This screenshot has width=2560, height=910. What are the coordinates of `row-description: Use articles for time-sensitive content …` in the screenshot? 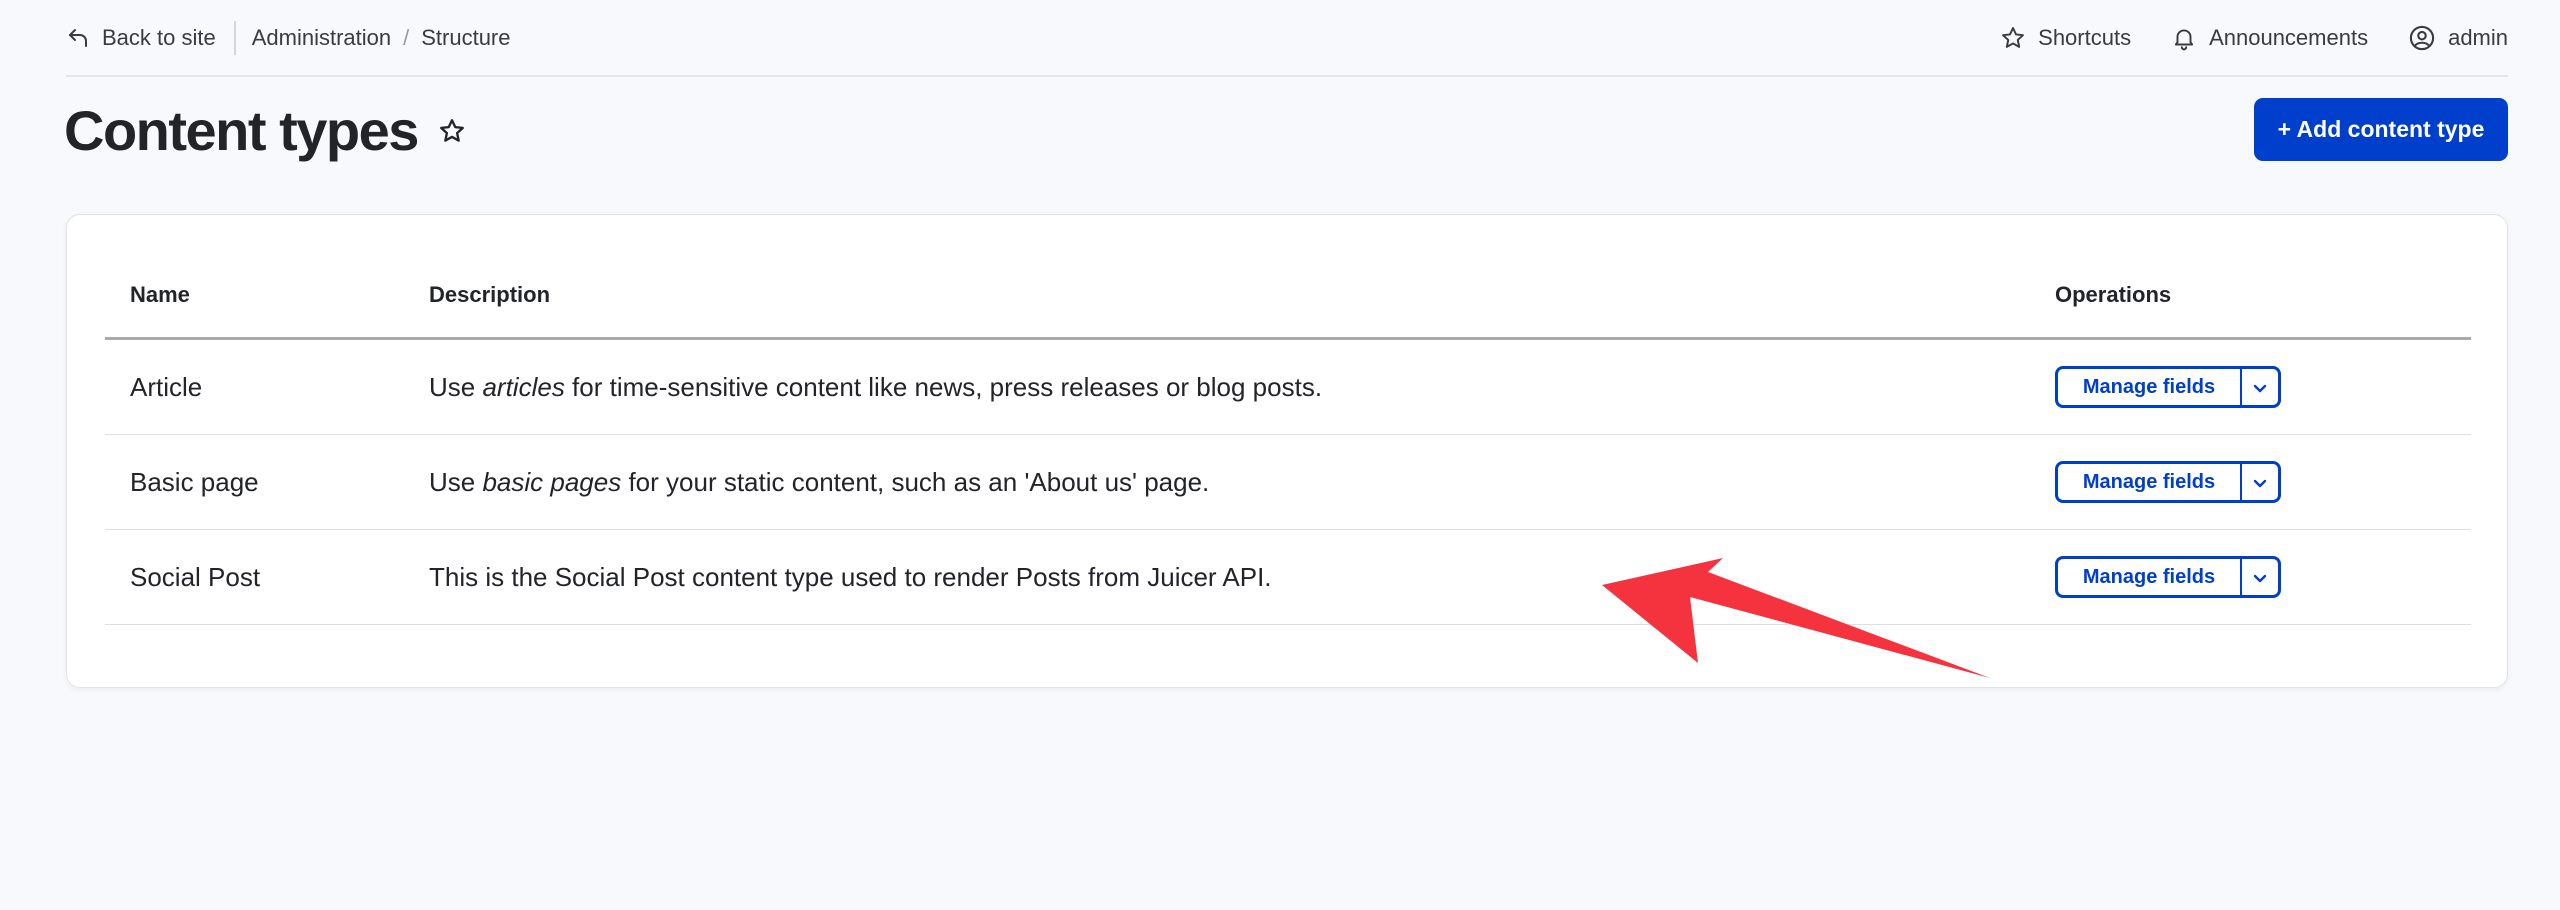 It's located at (1217, 386).